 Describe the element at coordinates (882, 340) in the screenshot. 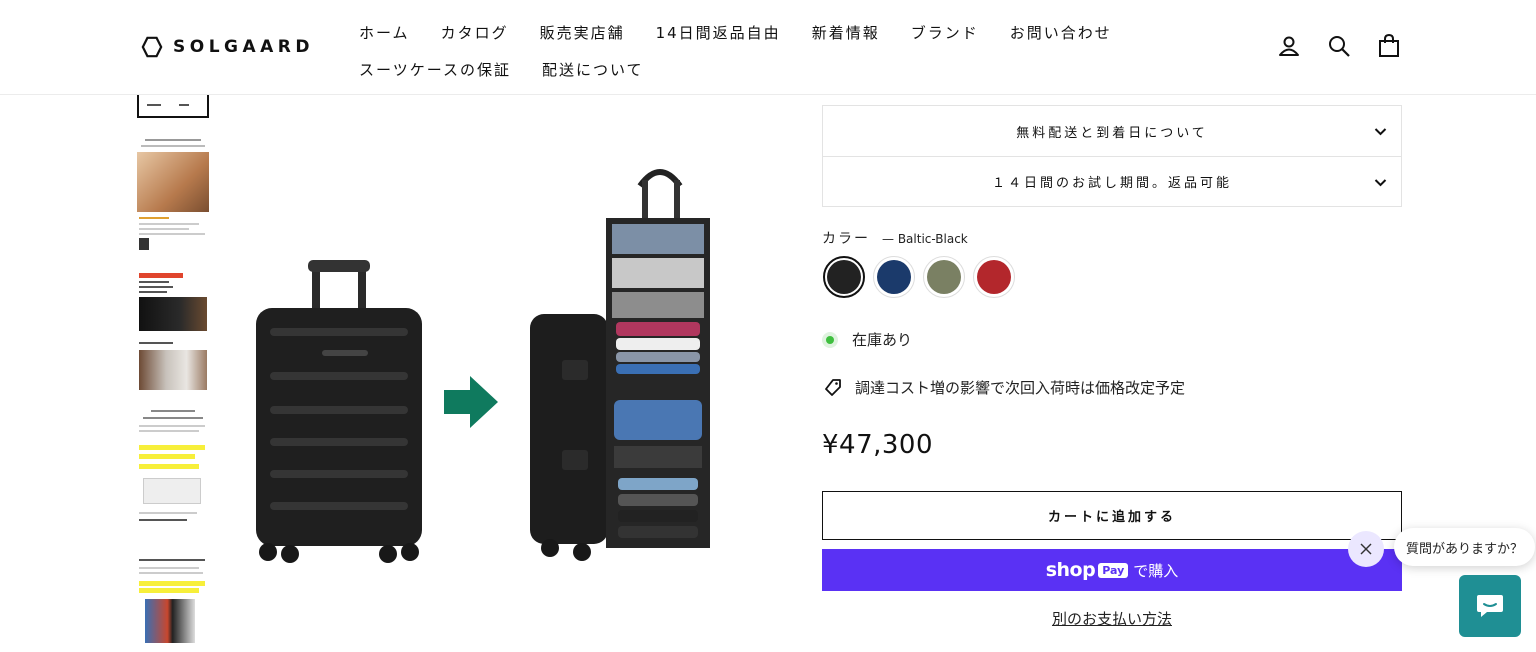

I see `stock-text: 在庫あり` at that location.